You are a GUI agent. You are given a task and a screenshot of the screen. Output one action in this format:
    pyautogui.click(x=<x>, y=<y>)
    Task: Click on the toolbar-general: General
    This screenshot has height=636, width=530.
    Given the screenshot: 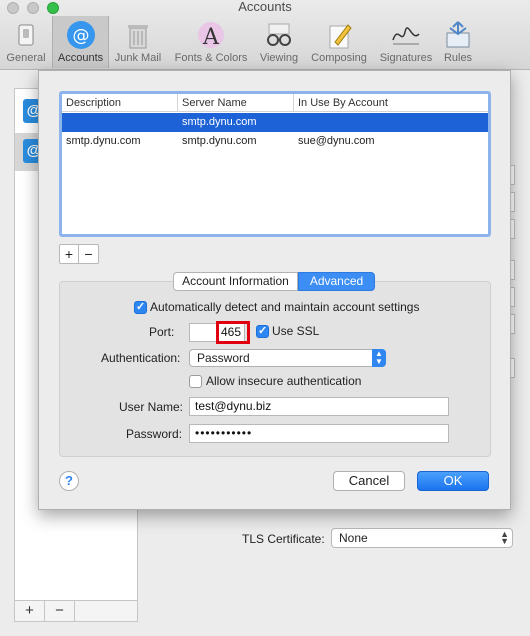 What is the action you would take?
    pyautogui.click(x=26, y=42)
    